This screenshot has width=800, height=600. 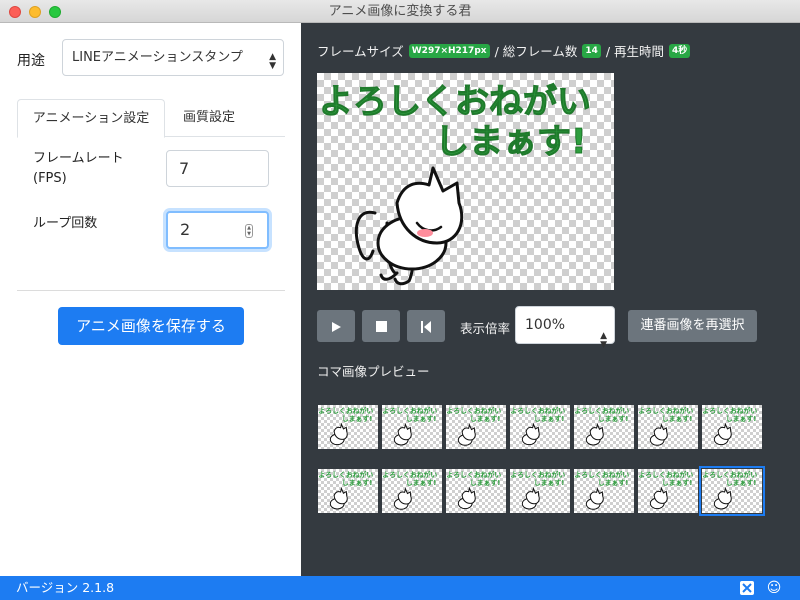 I want to click on frames-preview-label: コマ画像プレビュー, so click(x=373, y=371).